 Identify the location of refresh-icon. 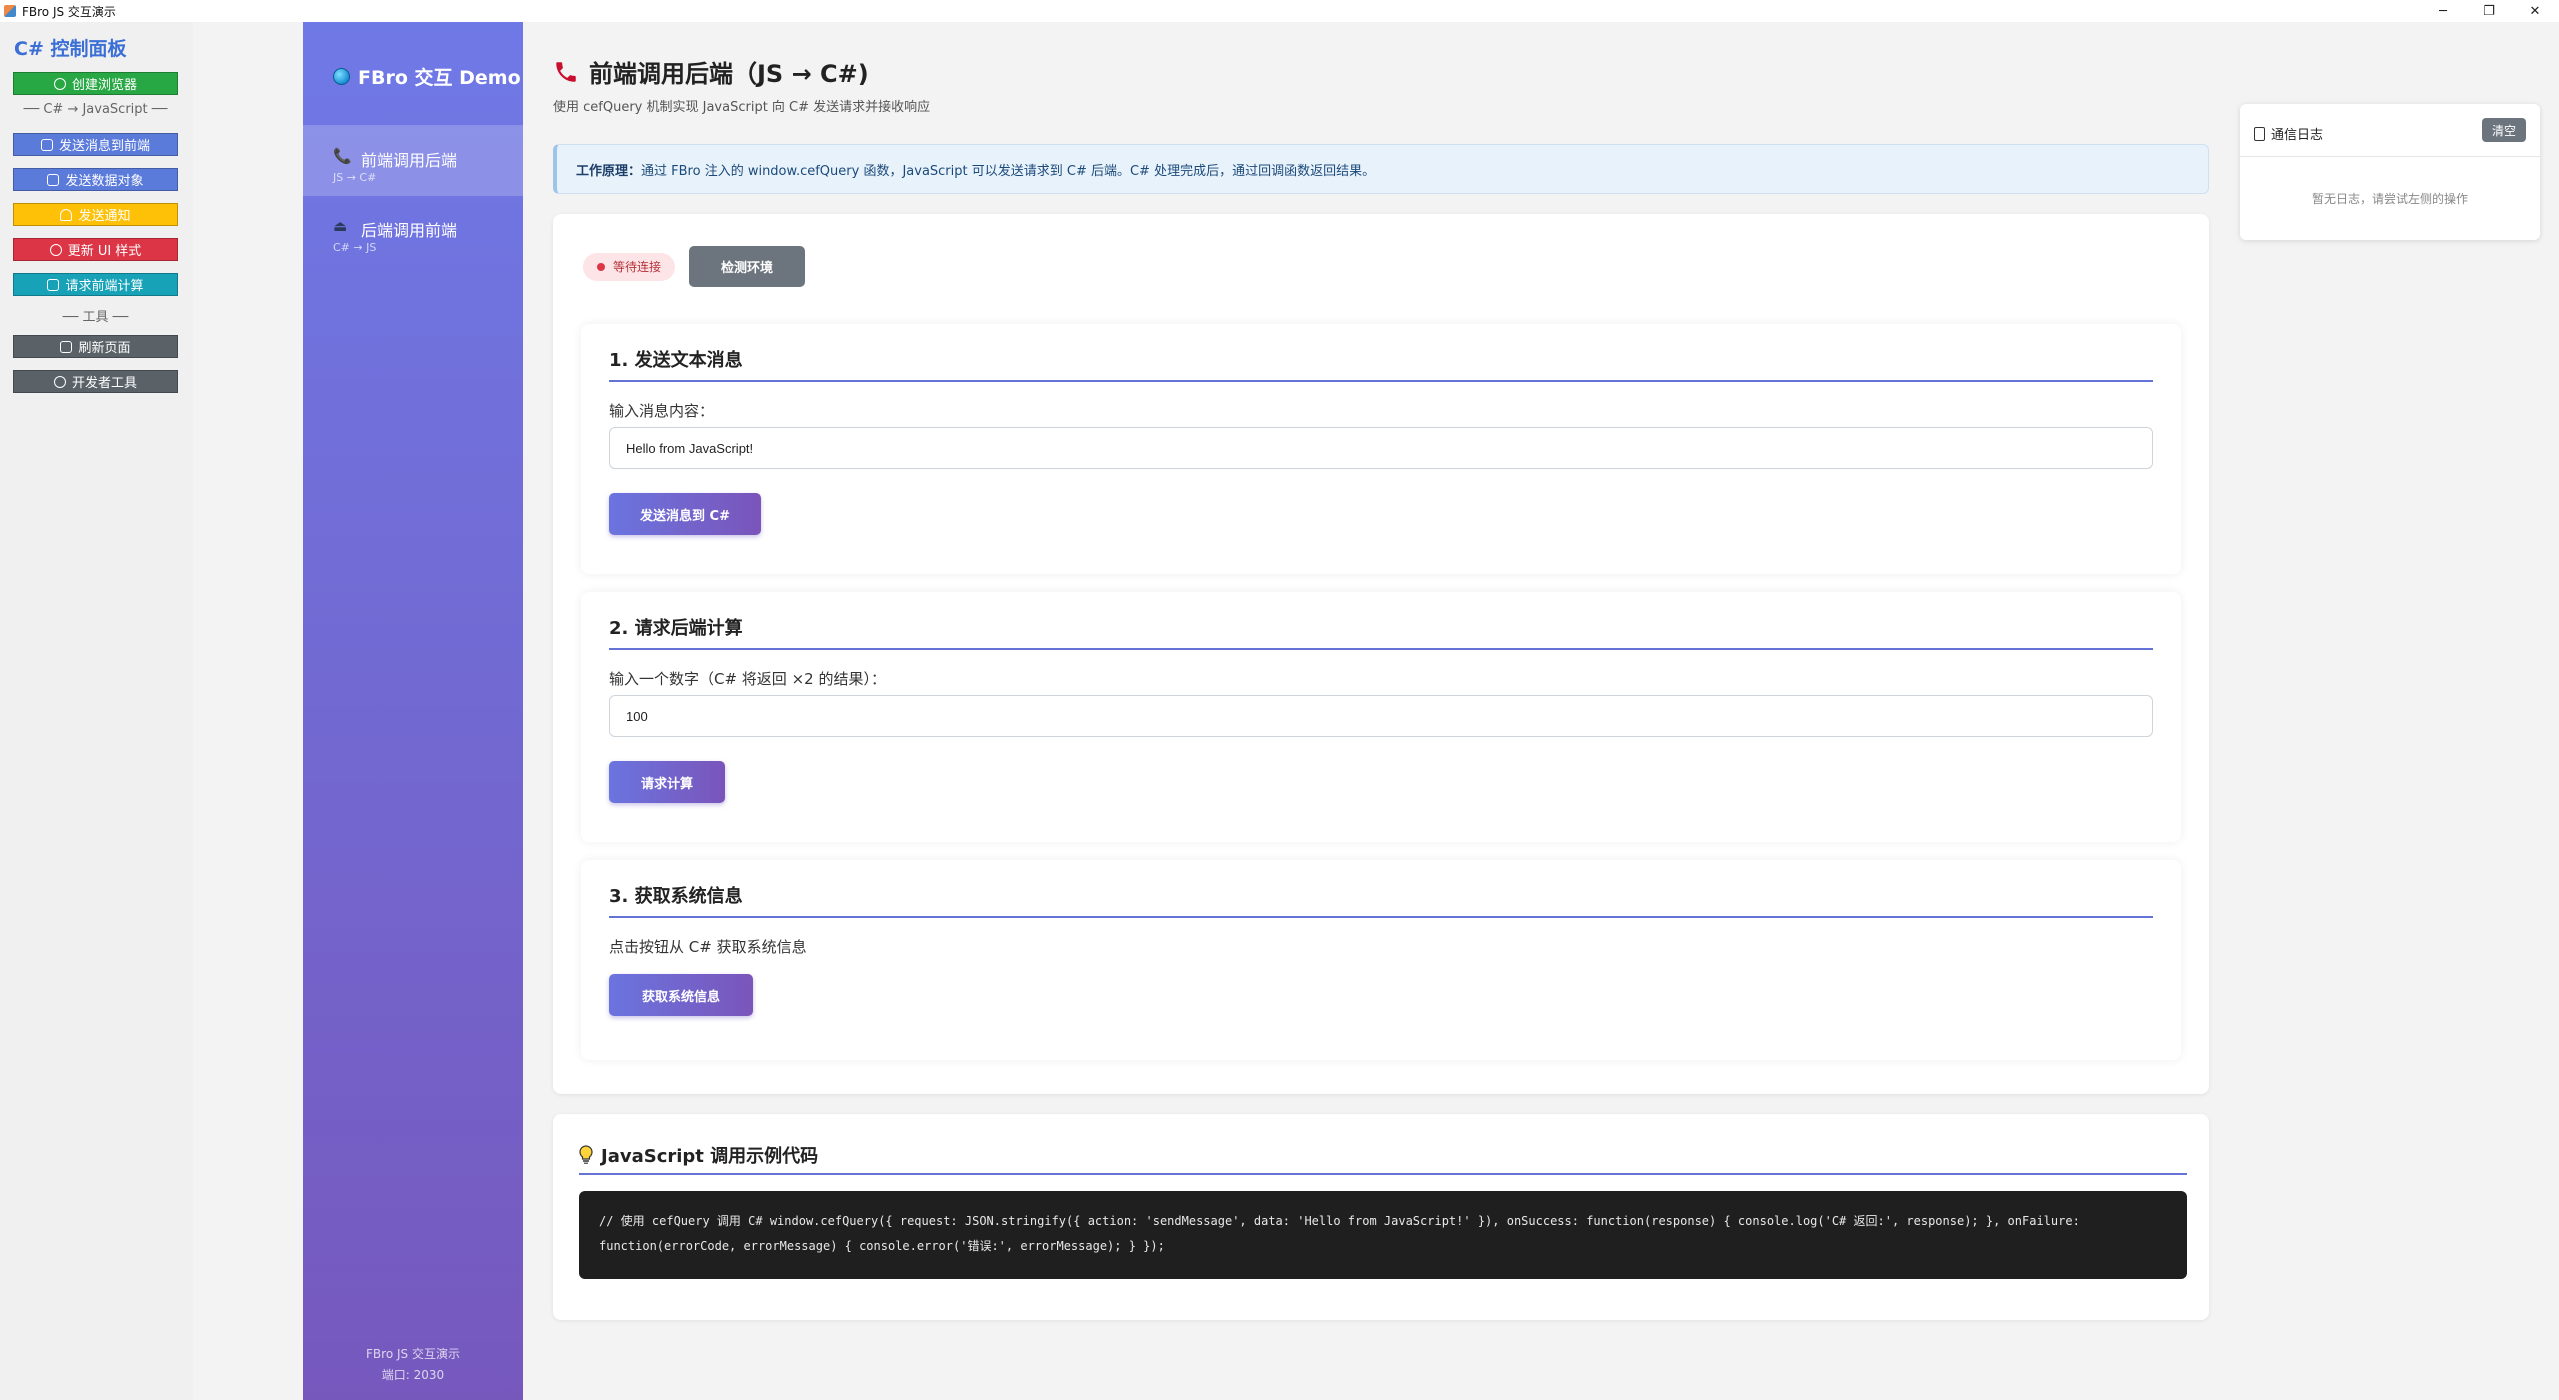
(66, 346).